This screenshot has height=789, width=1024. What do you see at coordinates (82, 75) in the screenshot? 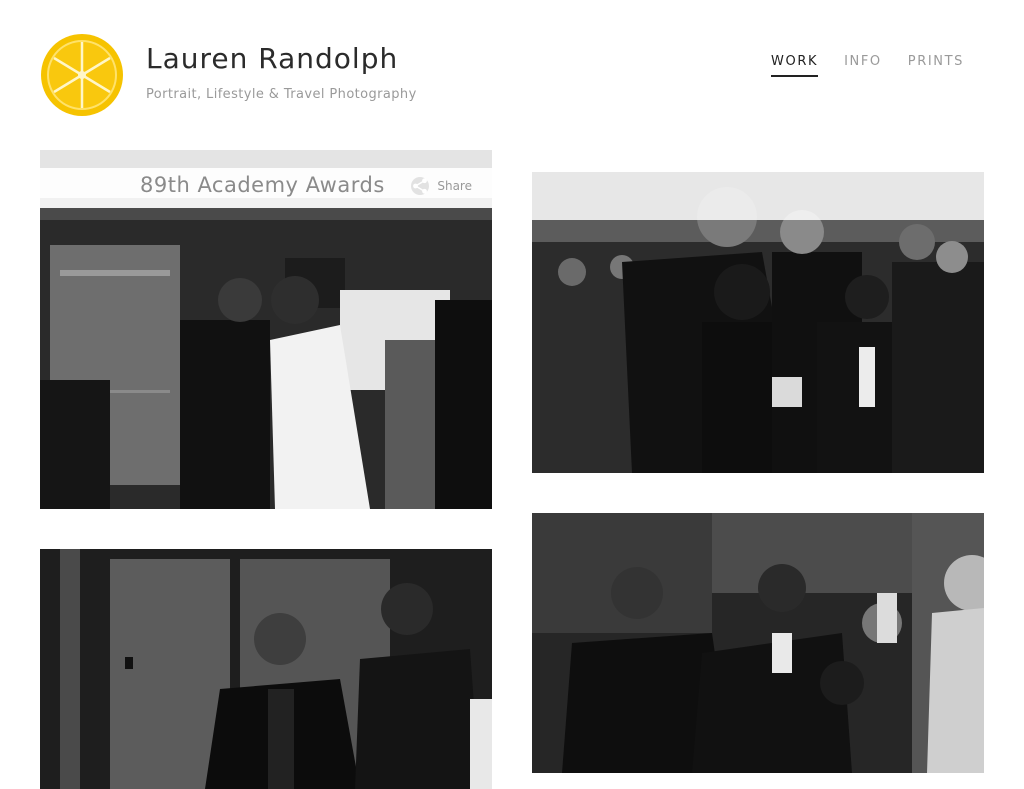
I see `lemon-slice-logo-icon` at bounding box center [82, 75].